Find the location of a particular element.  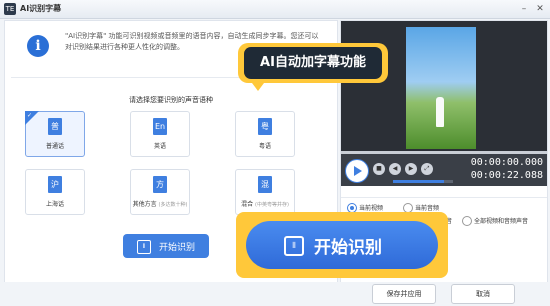

option-label: 全部视频和音频声音 is located at coordinates (501, 221).